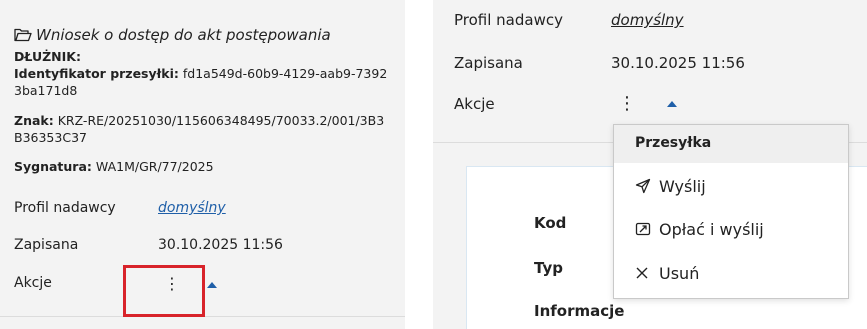 This screenshot has width=867, height=329. What do you see at coordinates (711, 229) in the screenshot?
I see `pay-and-send-label: Opłać i wyślij` at bounding box center [711, 229].